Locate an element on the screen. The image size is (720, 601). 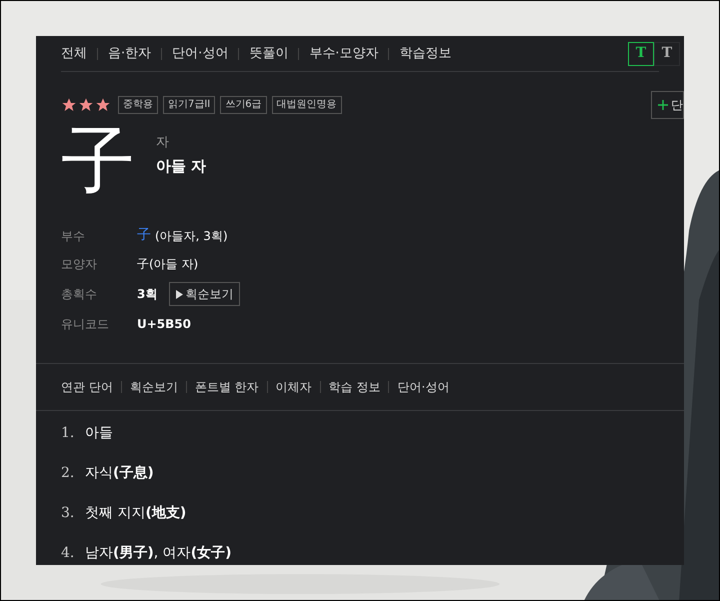
nav-tab: 음·한자 is located at coordinates (130, 54).